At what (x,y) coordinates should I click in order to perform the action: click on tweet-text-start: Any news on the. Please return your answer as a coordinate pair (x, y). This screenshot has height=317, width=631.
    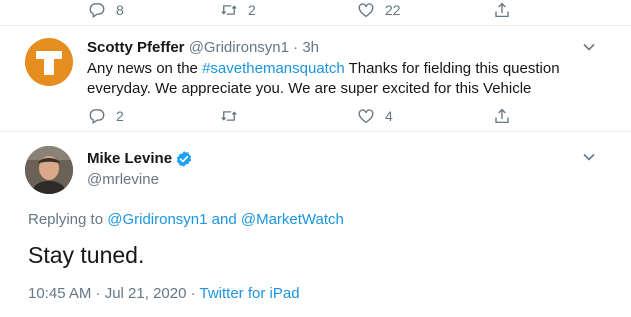
    Looking at the image, I should click on (145, 68).